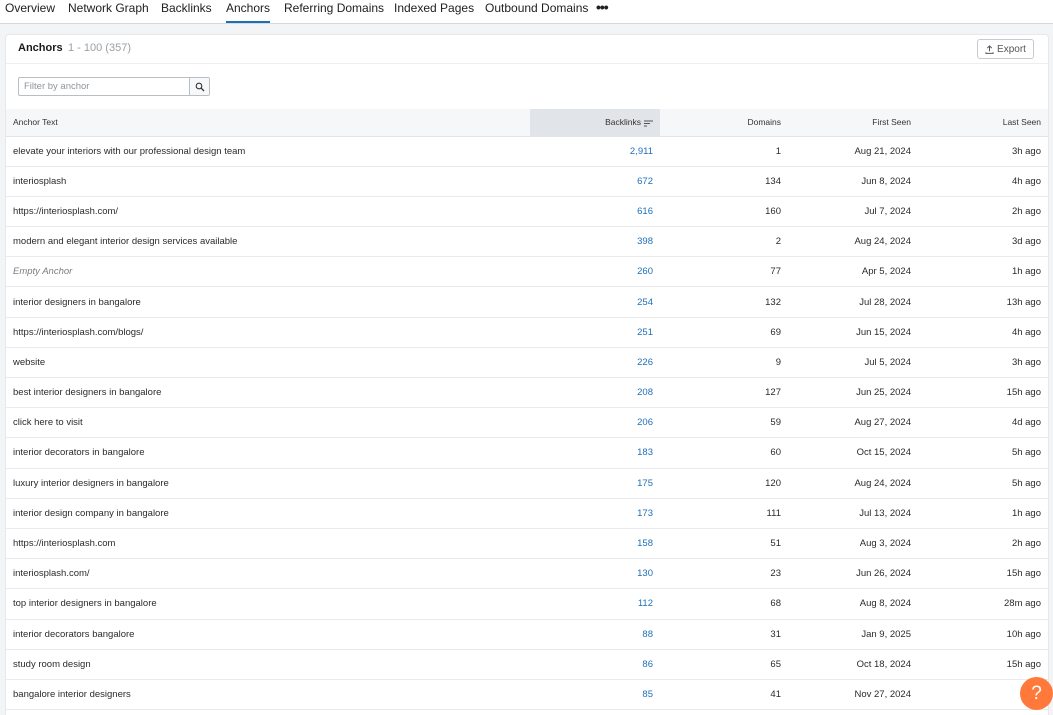 The height and width of the screenshot is (715, 1053). Describe the element at coordinates (268, 604) in the screenshot. I see `anchor-text-cell: top interior designers in bangalore` at that location.